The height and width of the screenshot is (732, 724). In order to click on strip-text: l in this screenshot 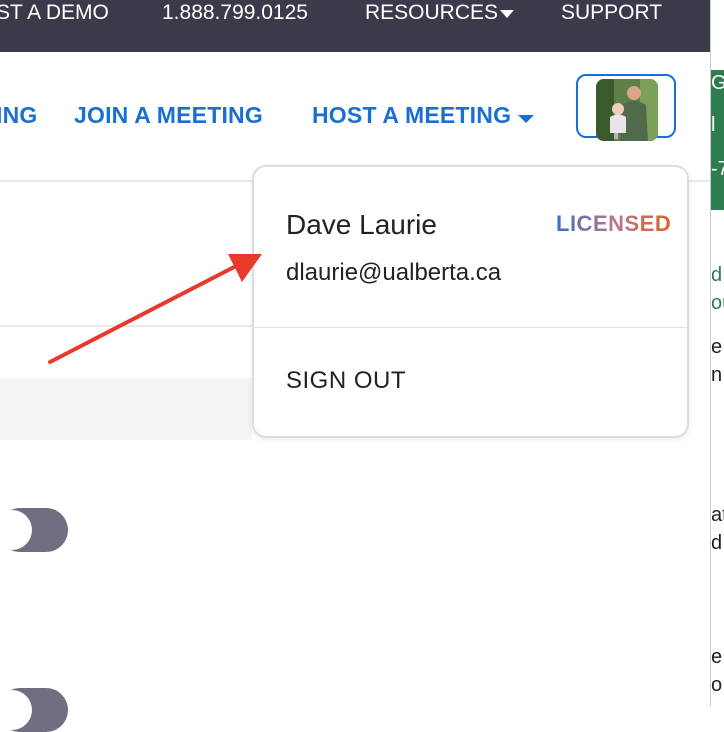, I will do `click(713, 125)`.